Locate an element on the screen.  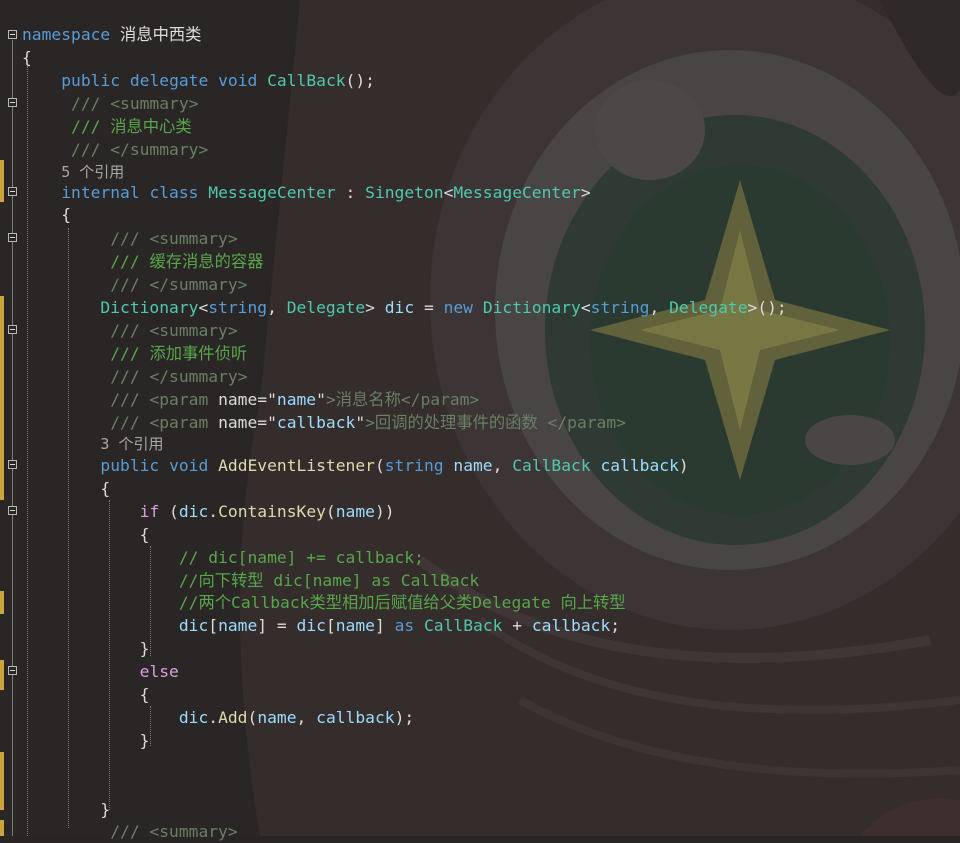
code-token: } is located at coordinates (86, 648).